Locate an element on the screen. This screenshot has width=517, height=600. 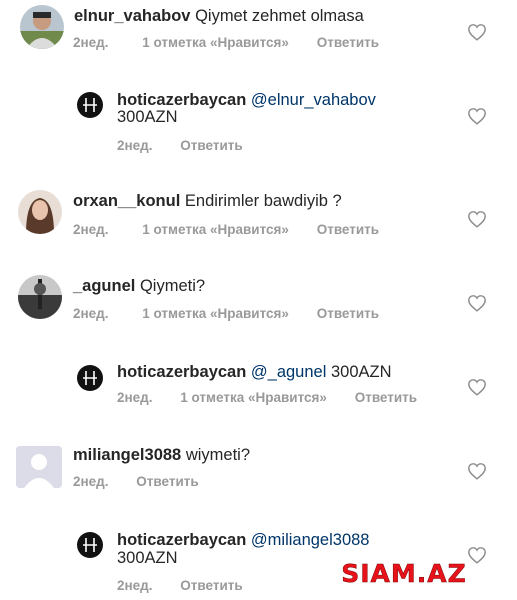
comment-text-line: hoticazerbaycan @_agunel 300AZN is located at coordinates (254, 372).